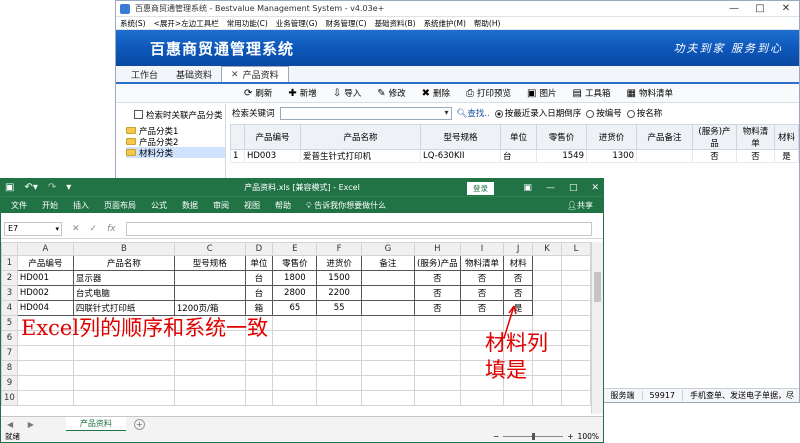 Image resolution: width=800 pixels, height=443 pixels. Describe the element at coordinates (175, 142) in the screenshot. I see `tree-node-category2: 产品分类2` at that location.